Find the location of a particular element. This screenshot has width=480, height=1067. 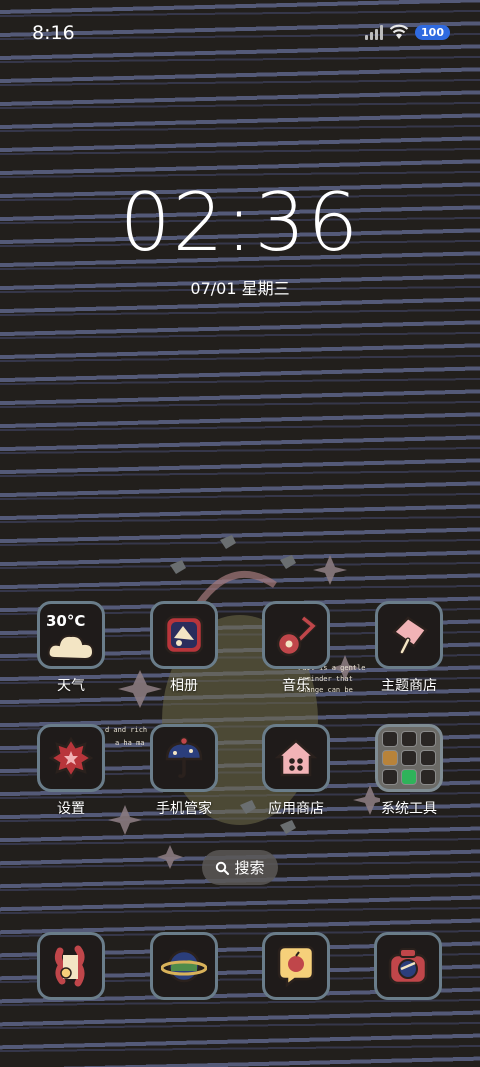

app-label-weather: 天气 is located at coordinates (71, 686).